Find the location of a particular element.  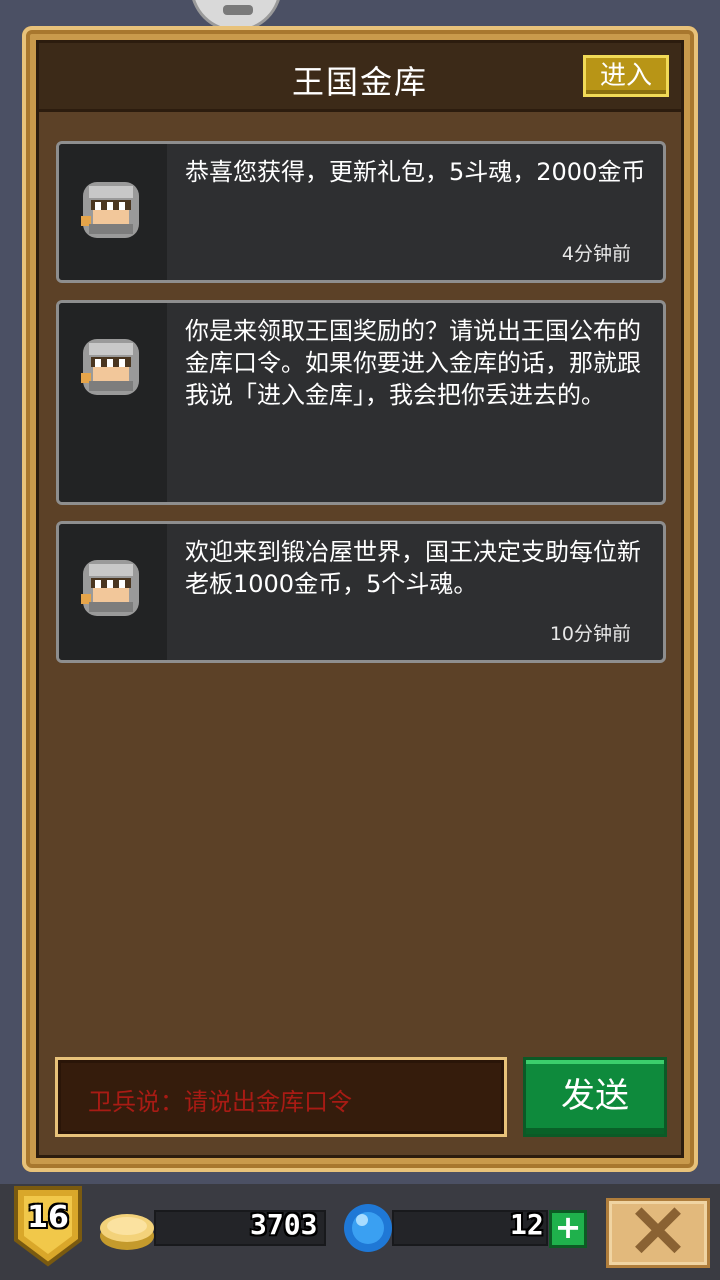

enter-button: 进入 is located at coordinates (626, 76).